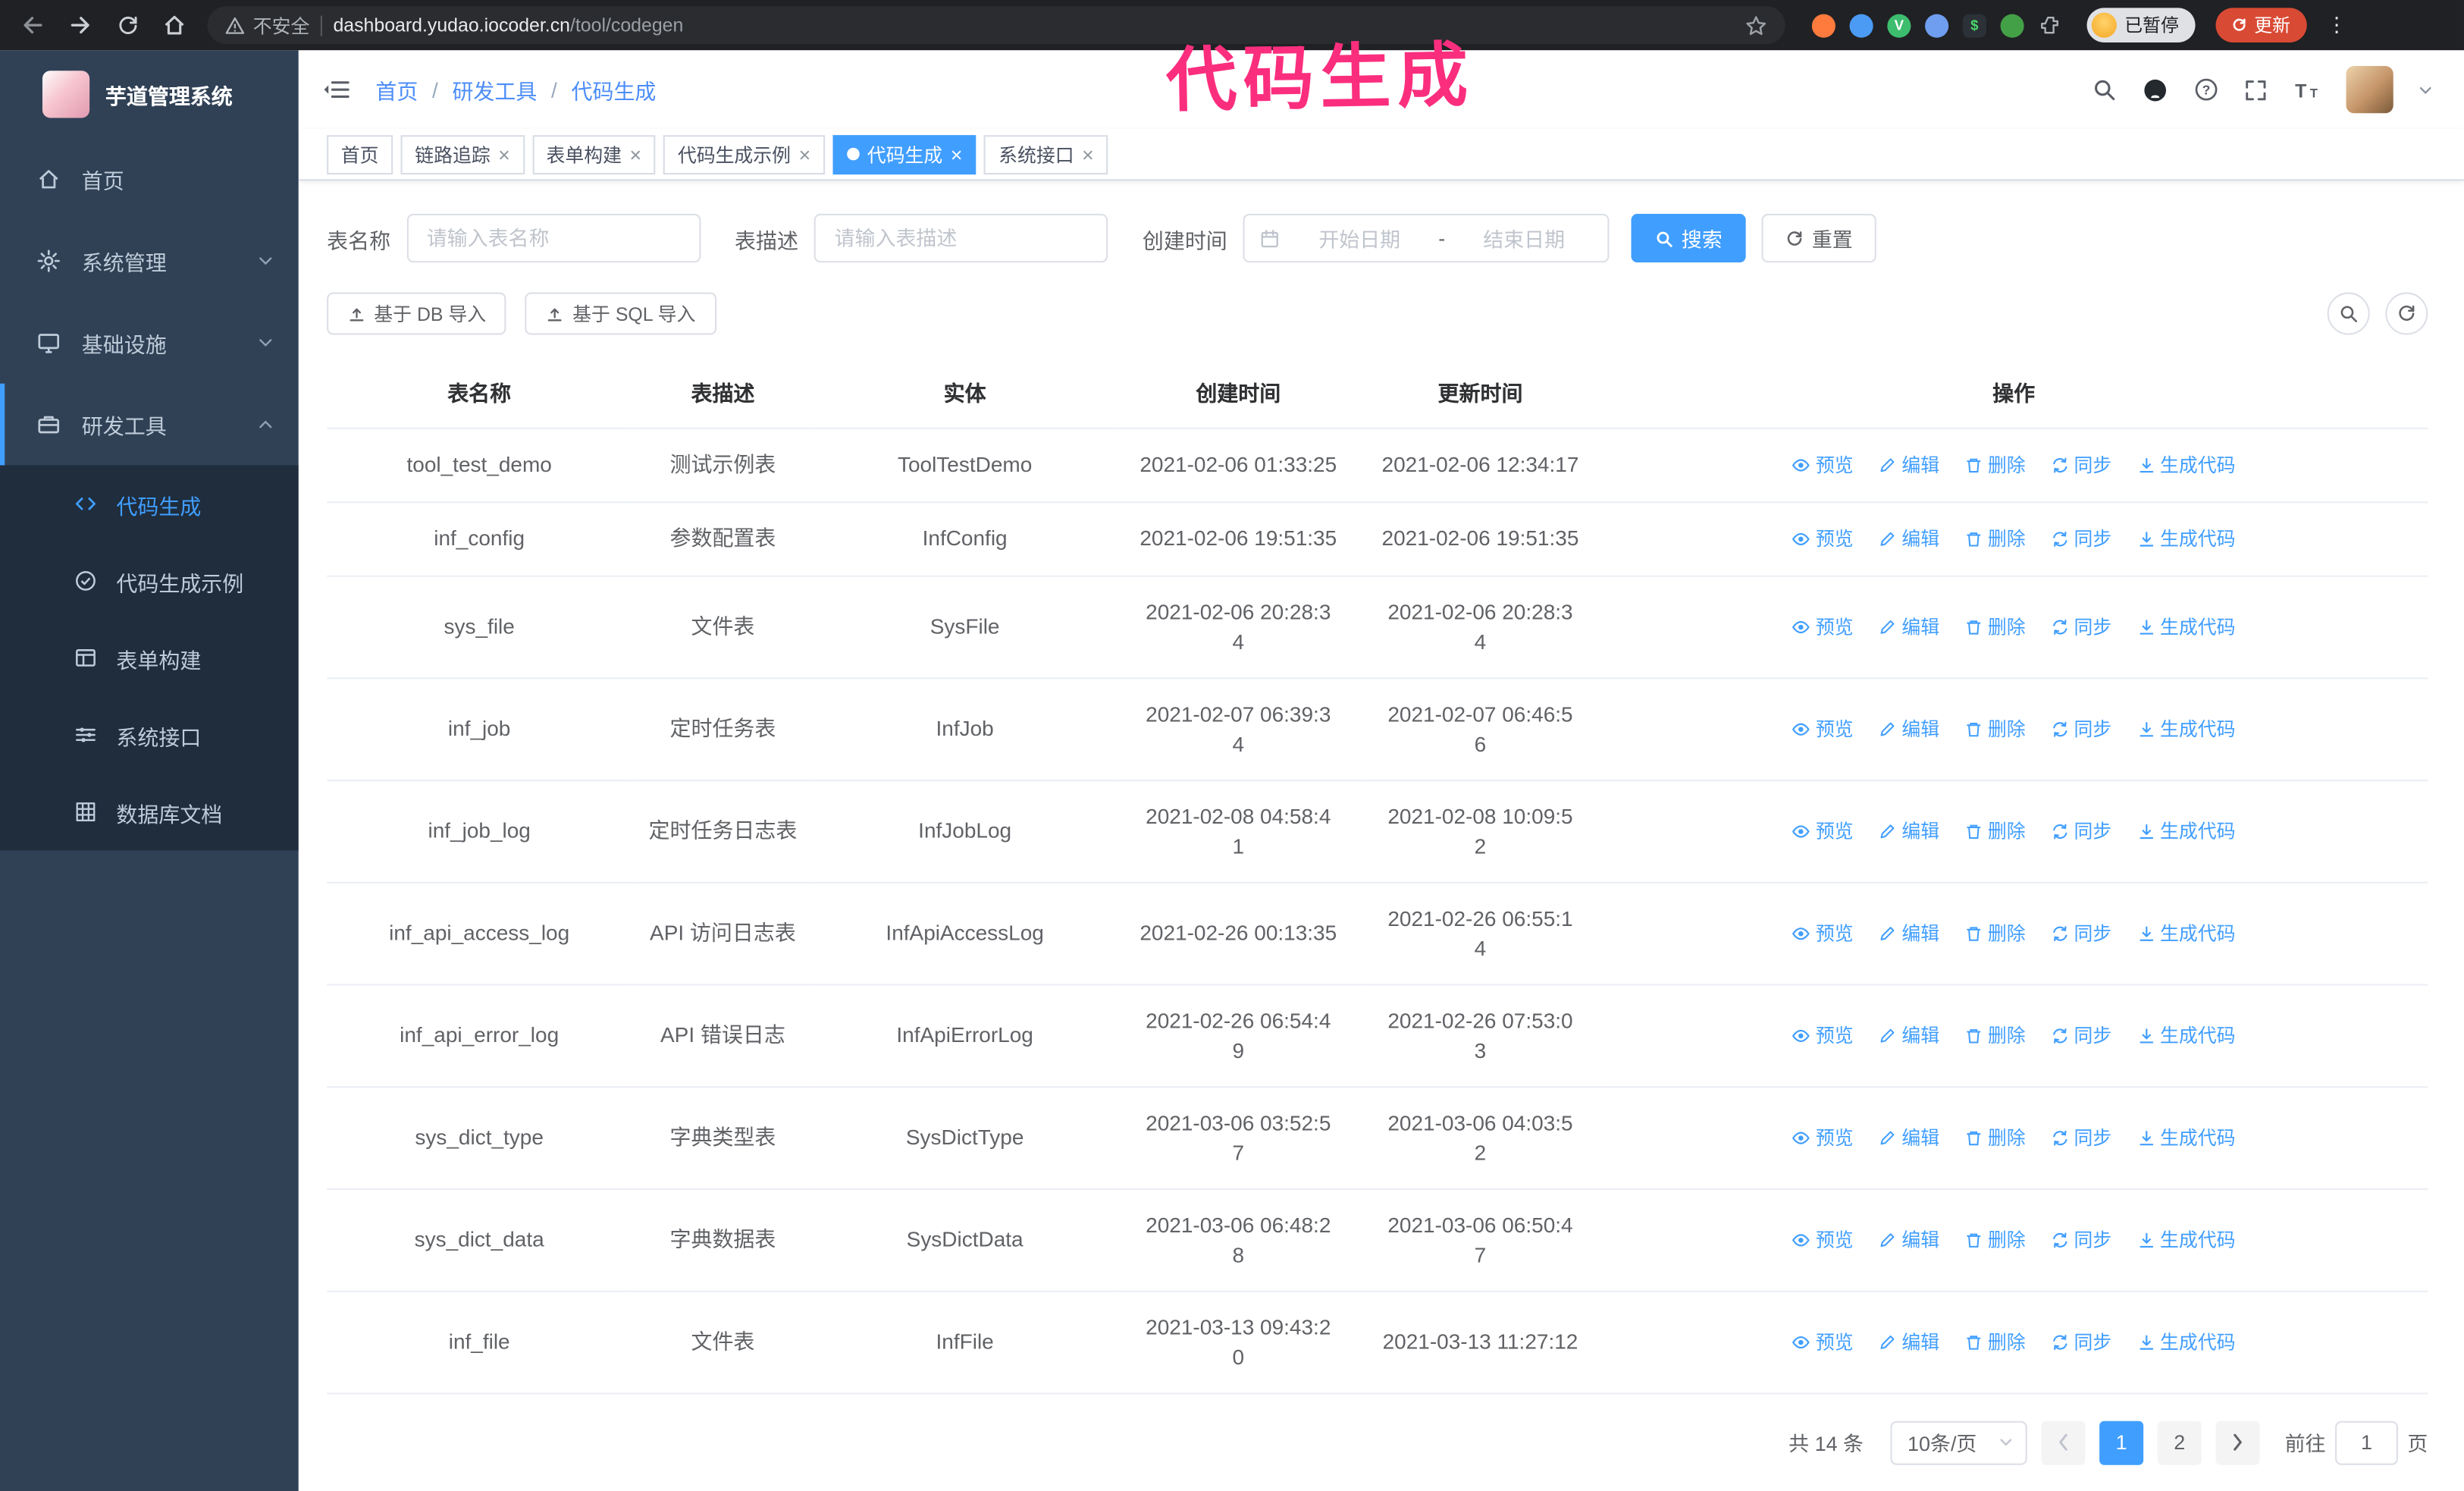  I want to click on browser-back-icon, so click(34, 25).